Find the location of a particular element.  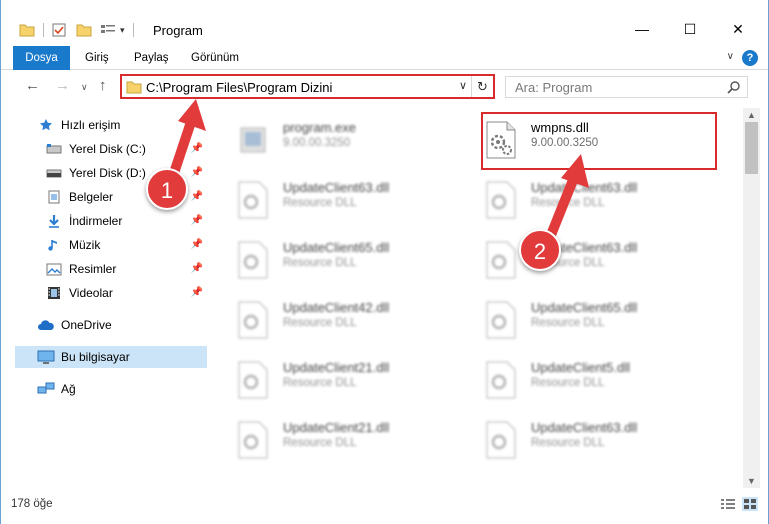

file-name: UpdateClient42.dll is located at coordinates (336, 307).